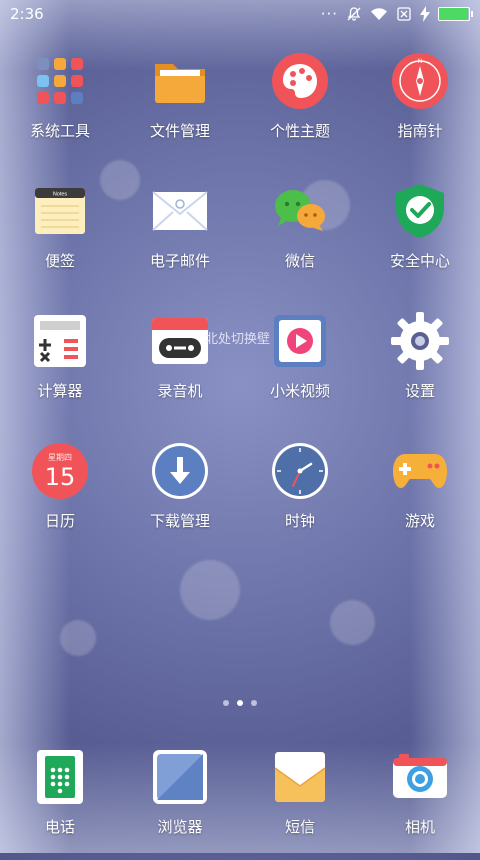  What do you see at coordinates (59, 521) in the screenshot?
I see `app-label: 日历` at bounding box center [59, 521].